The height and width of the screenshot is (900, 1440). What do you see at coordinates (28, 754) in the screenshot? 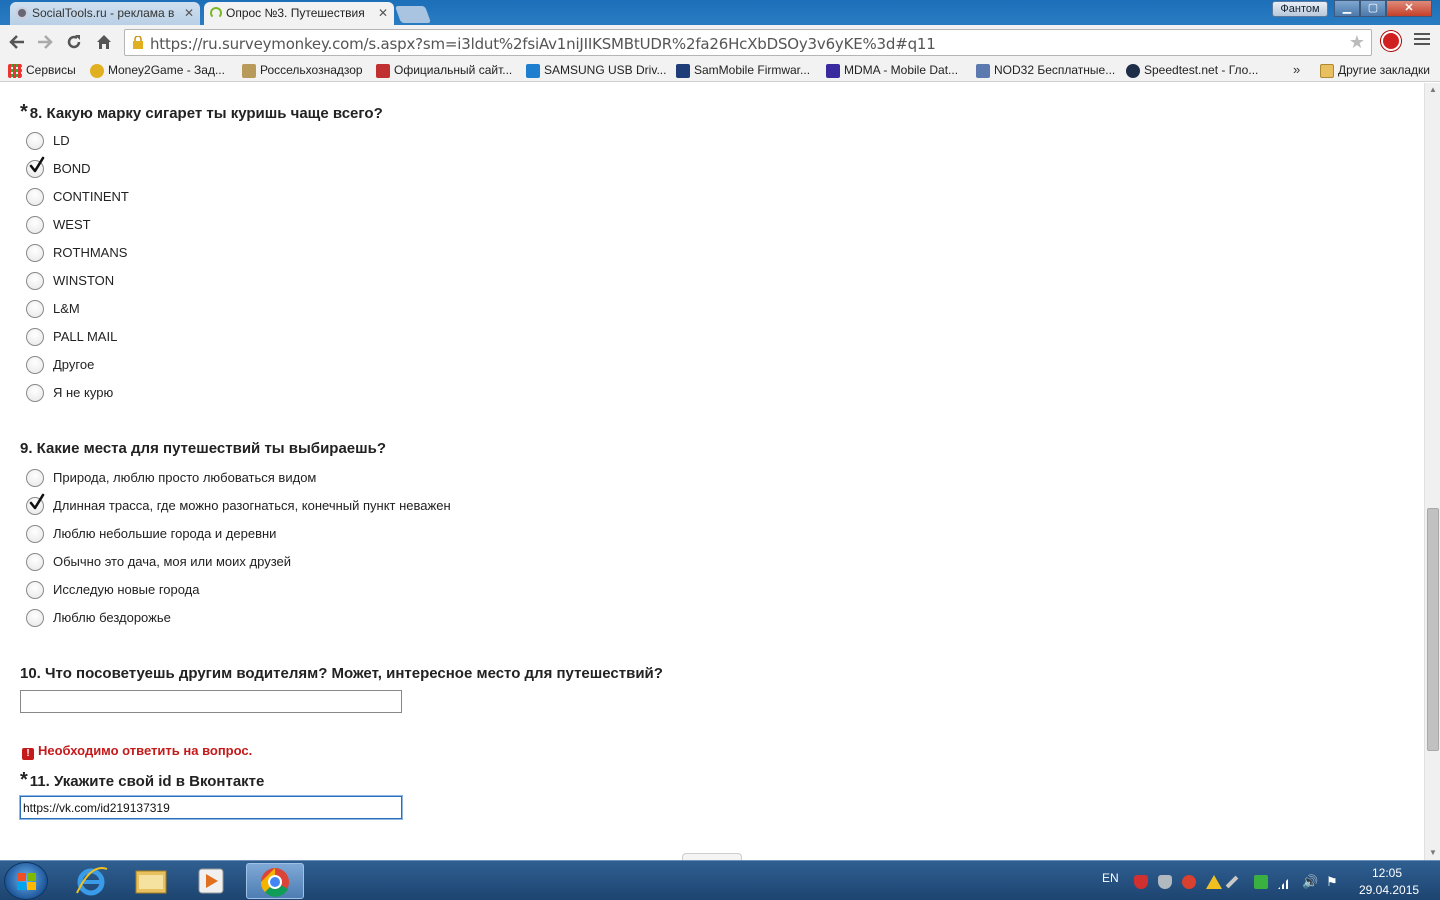
I see `error-icon: !` at bounding box center [28, 754].